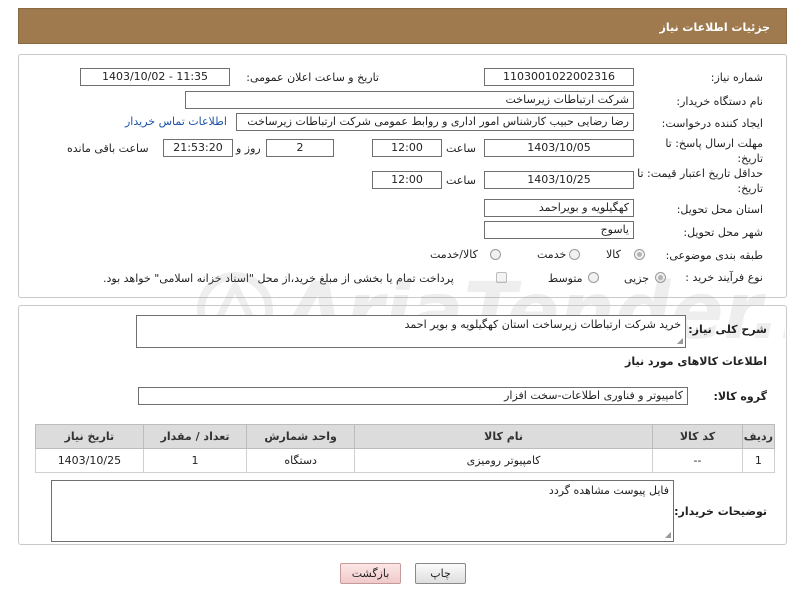  Describe the element at coordinates (720, 511) in the screenshot. I see `buyer-notes-label: توضیحات خریدار:` at that location.